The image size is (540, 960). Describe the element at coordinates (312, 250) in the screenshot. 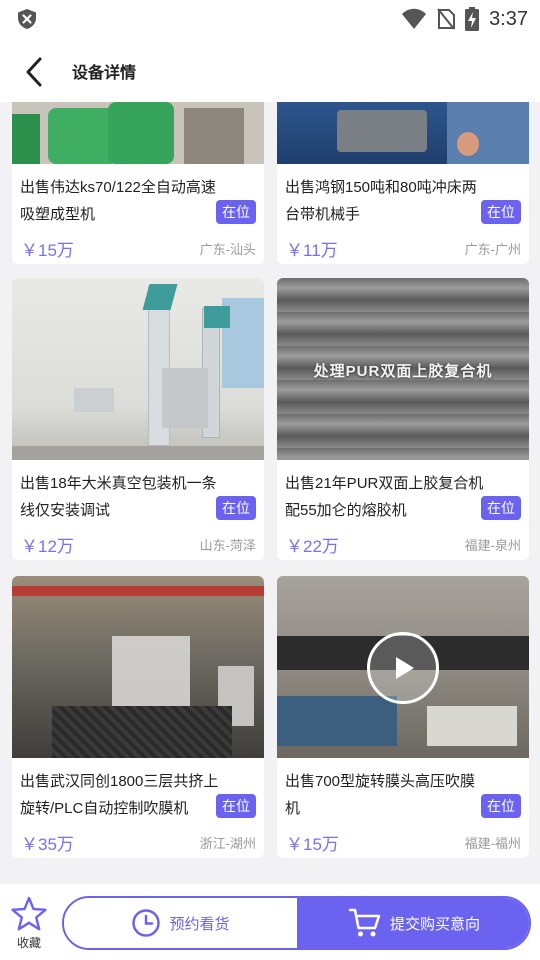

I see `product-price: ￥11万` at that location.